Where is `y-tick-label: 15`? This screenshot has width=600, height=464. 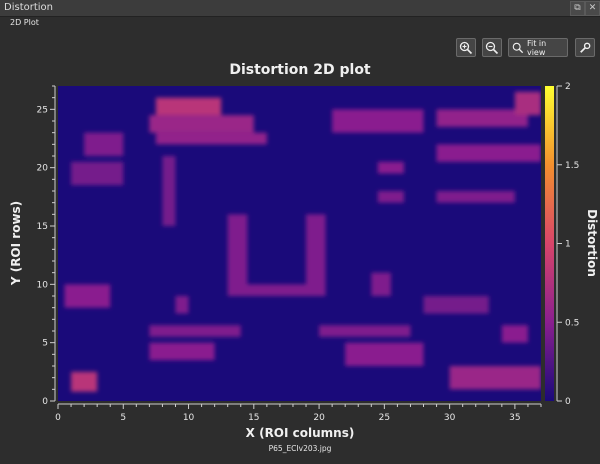 y-tick-label: 15 is located at coordinates (42, 227).